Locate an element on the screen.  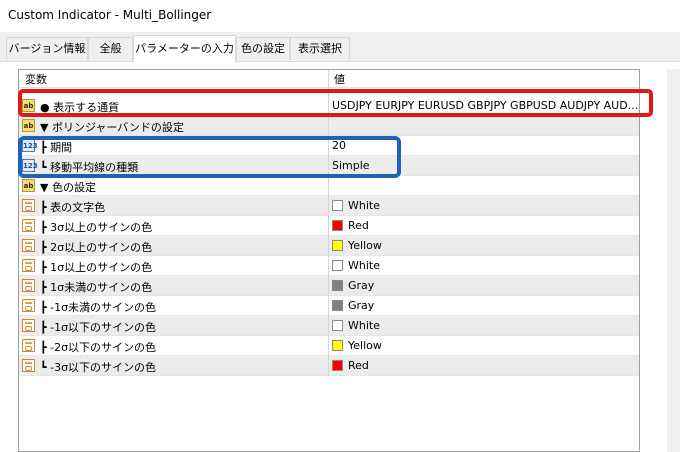
param-row-1sigma-below-color: ┣ 1σ未満のサインの色 Gray is located at coordinates (329, 286).